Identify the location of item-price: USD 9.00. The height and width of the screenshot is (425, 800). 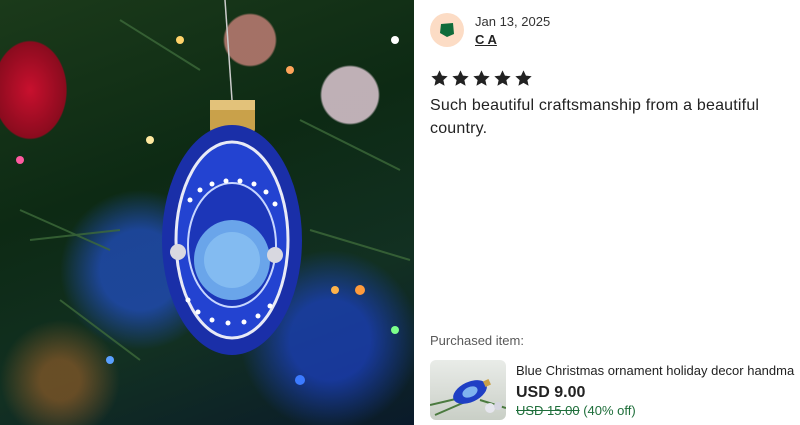
(551, 392).